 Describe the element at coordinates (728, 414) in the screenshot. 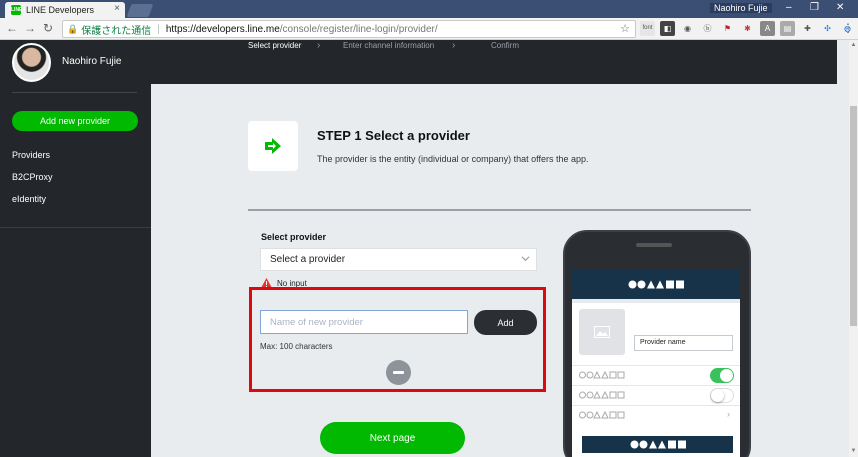

I see `chevron-right-icon: ›` at that location.